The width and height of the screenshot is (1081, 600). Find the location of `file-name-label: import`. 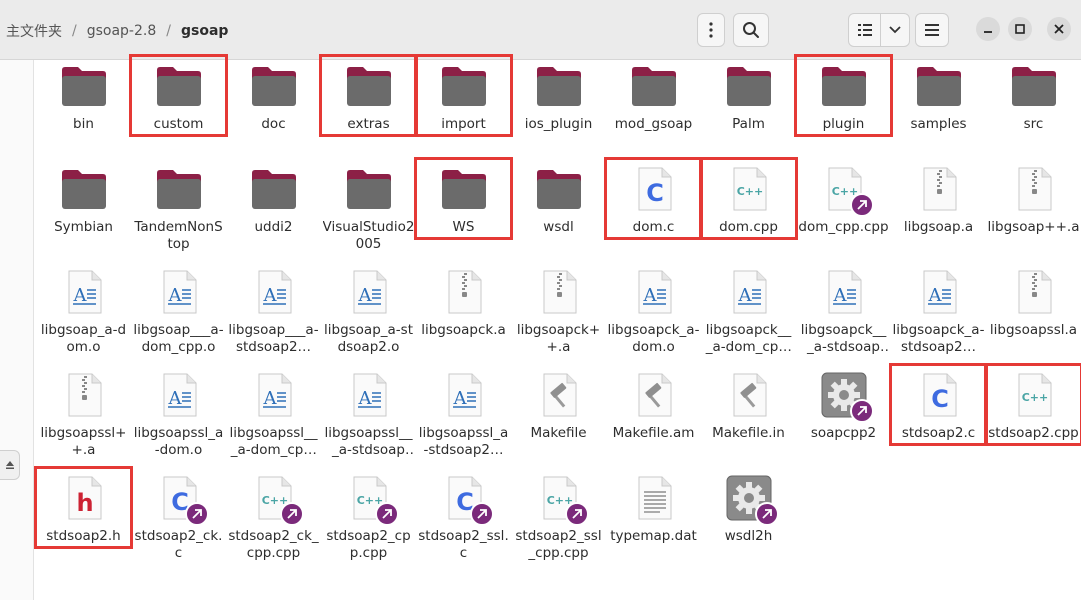

file-name-label: import is located at coordinates (463, 124).